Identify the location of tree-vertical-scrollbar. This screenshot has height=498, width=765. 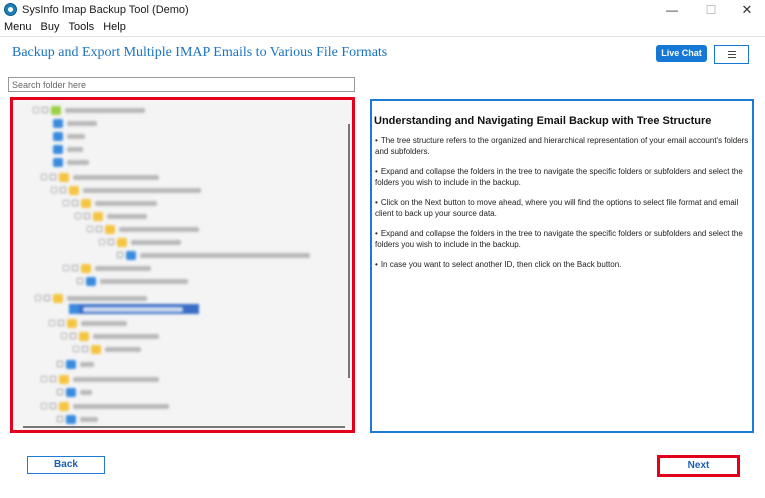
(349, 251).